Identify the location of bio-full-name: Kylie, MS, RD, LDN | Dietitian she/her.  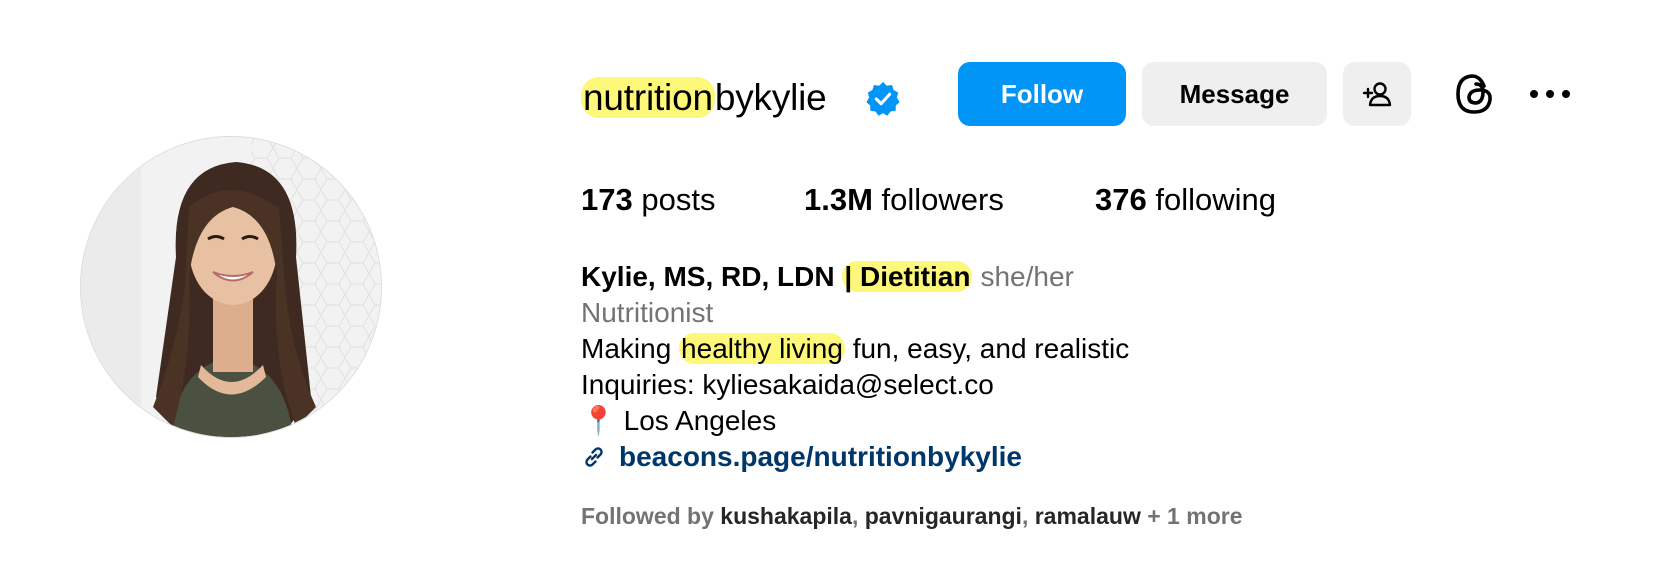
(827, 277).